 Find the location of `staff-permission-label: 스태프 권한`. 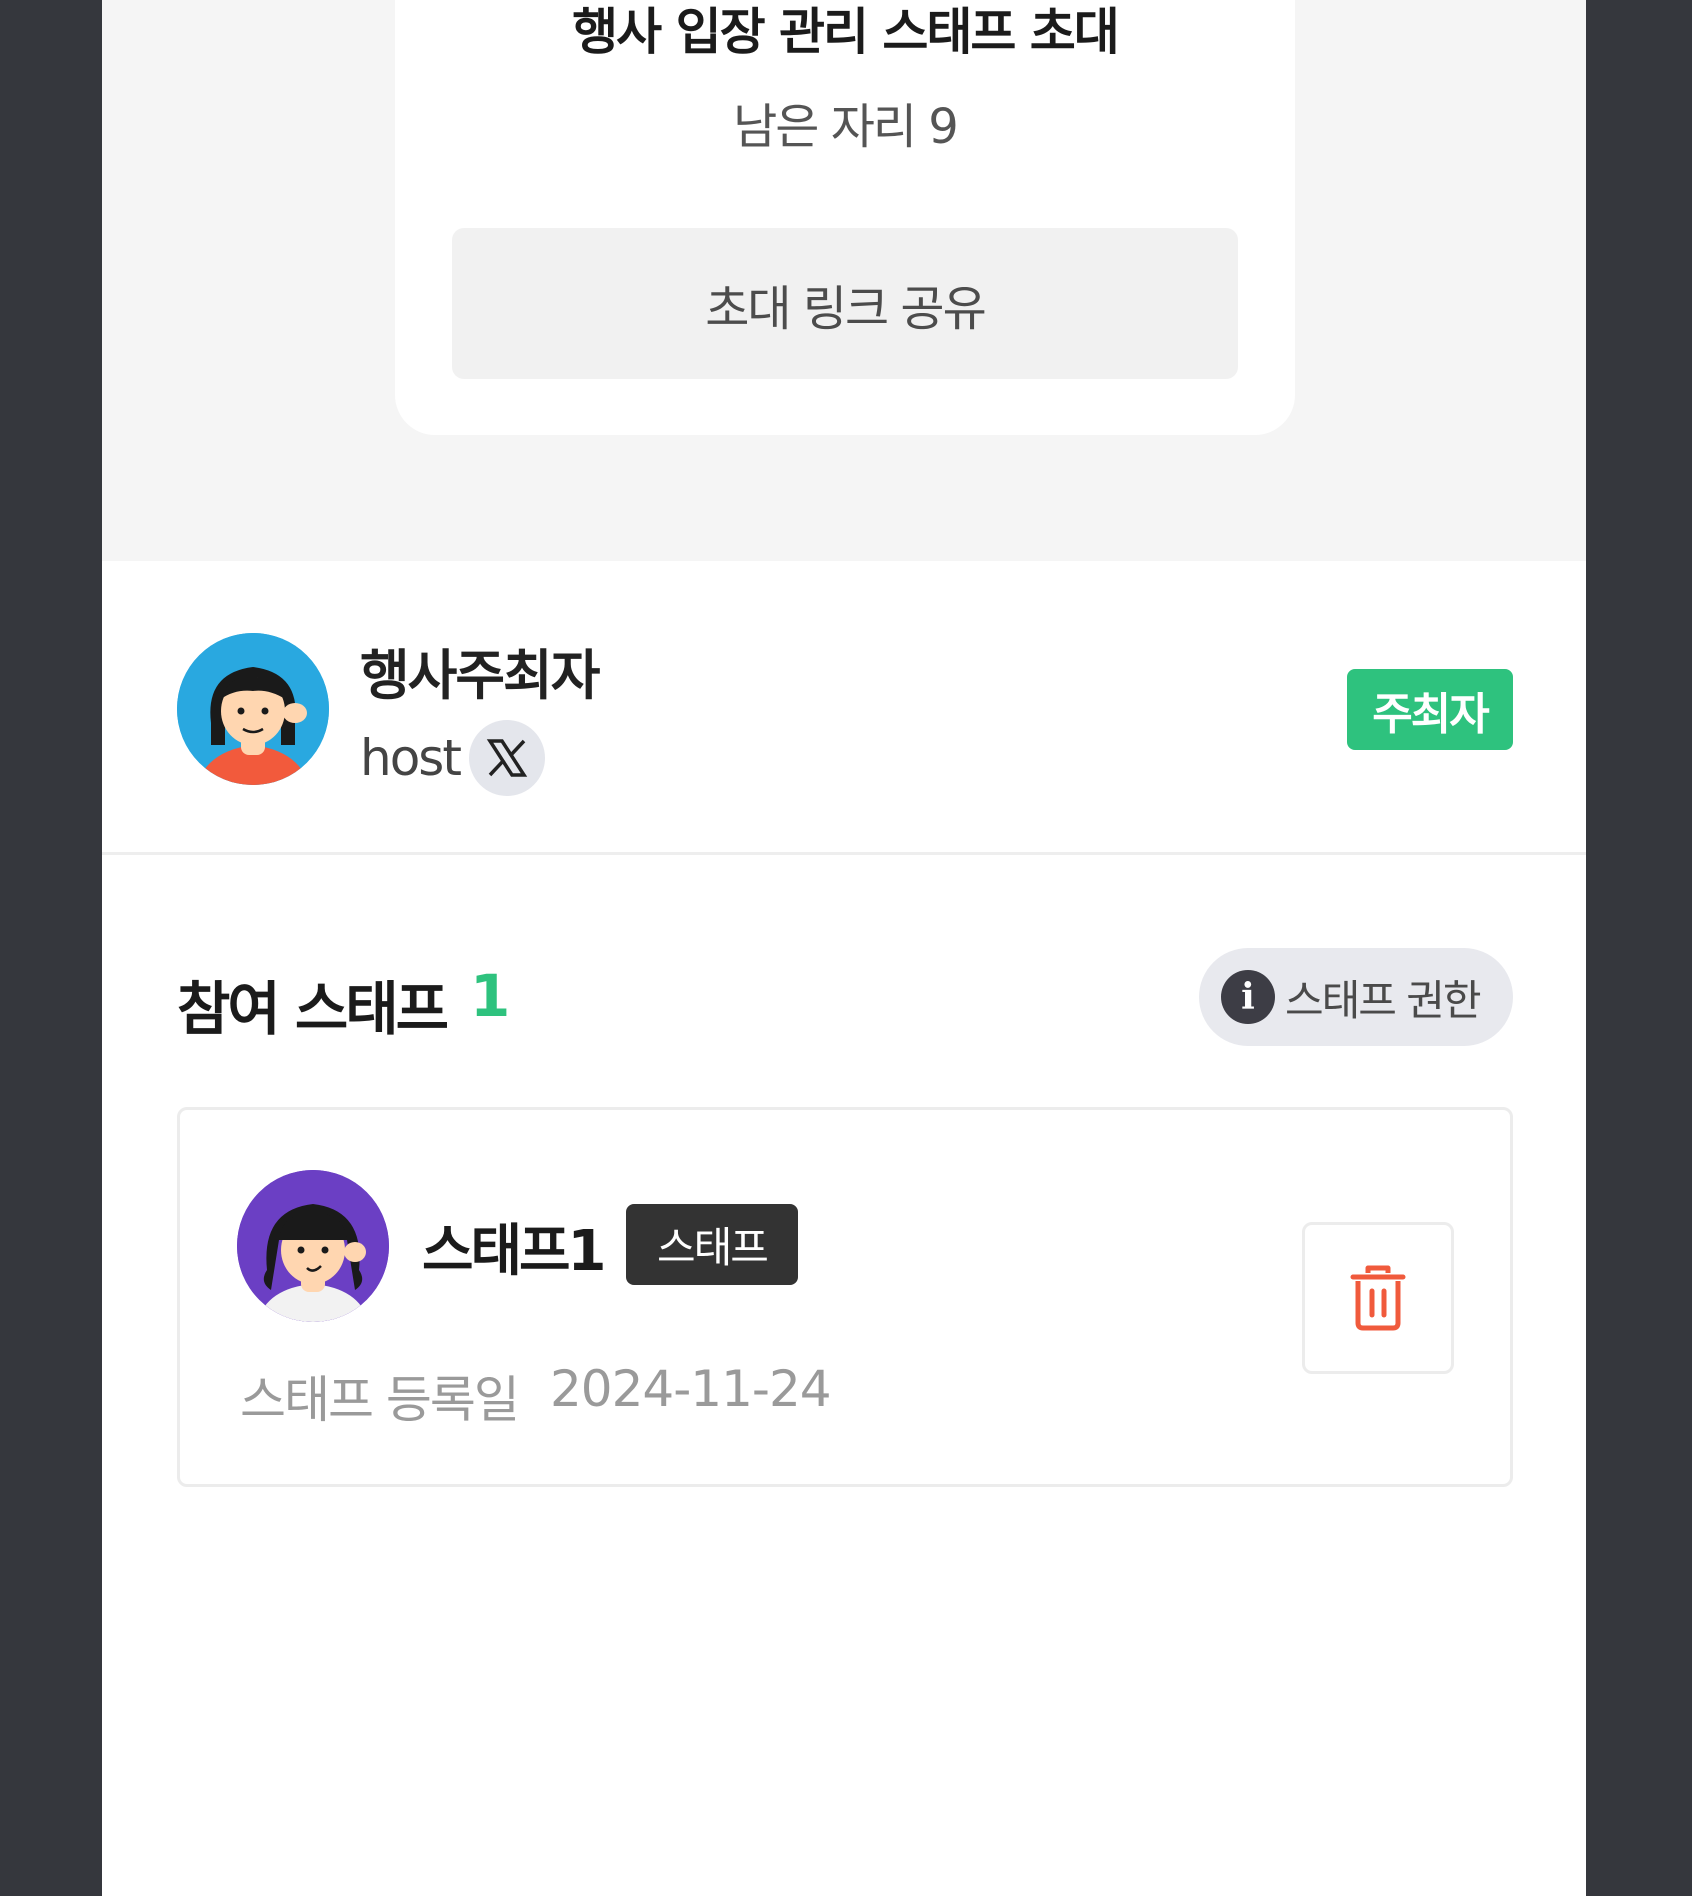

staff-permission-label: 스태프 권한 is located at coordinates (1383, 1000).